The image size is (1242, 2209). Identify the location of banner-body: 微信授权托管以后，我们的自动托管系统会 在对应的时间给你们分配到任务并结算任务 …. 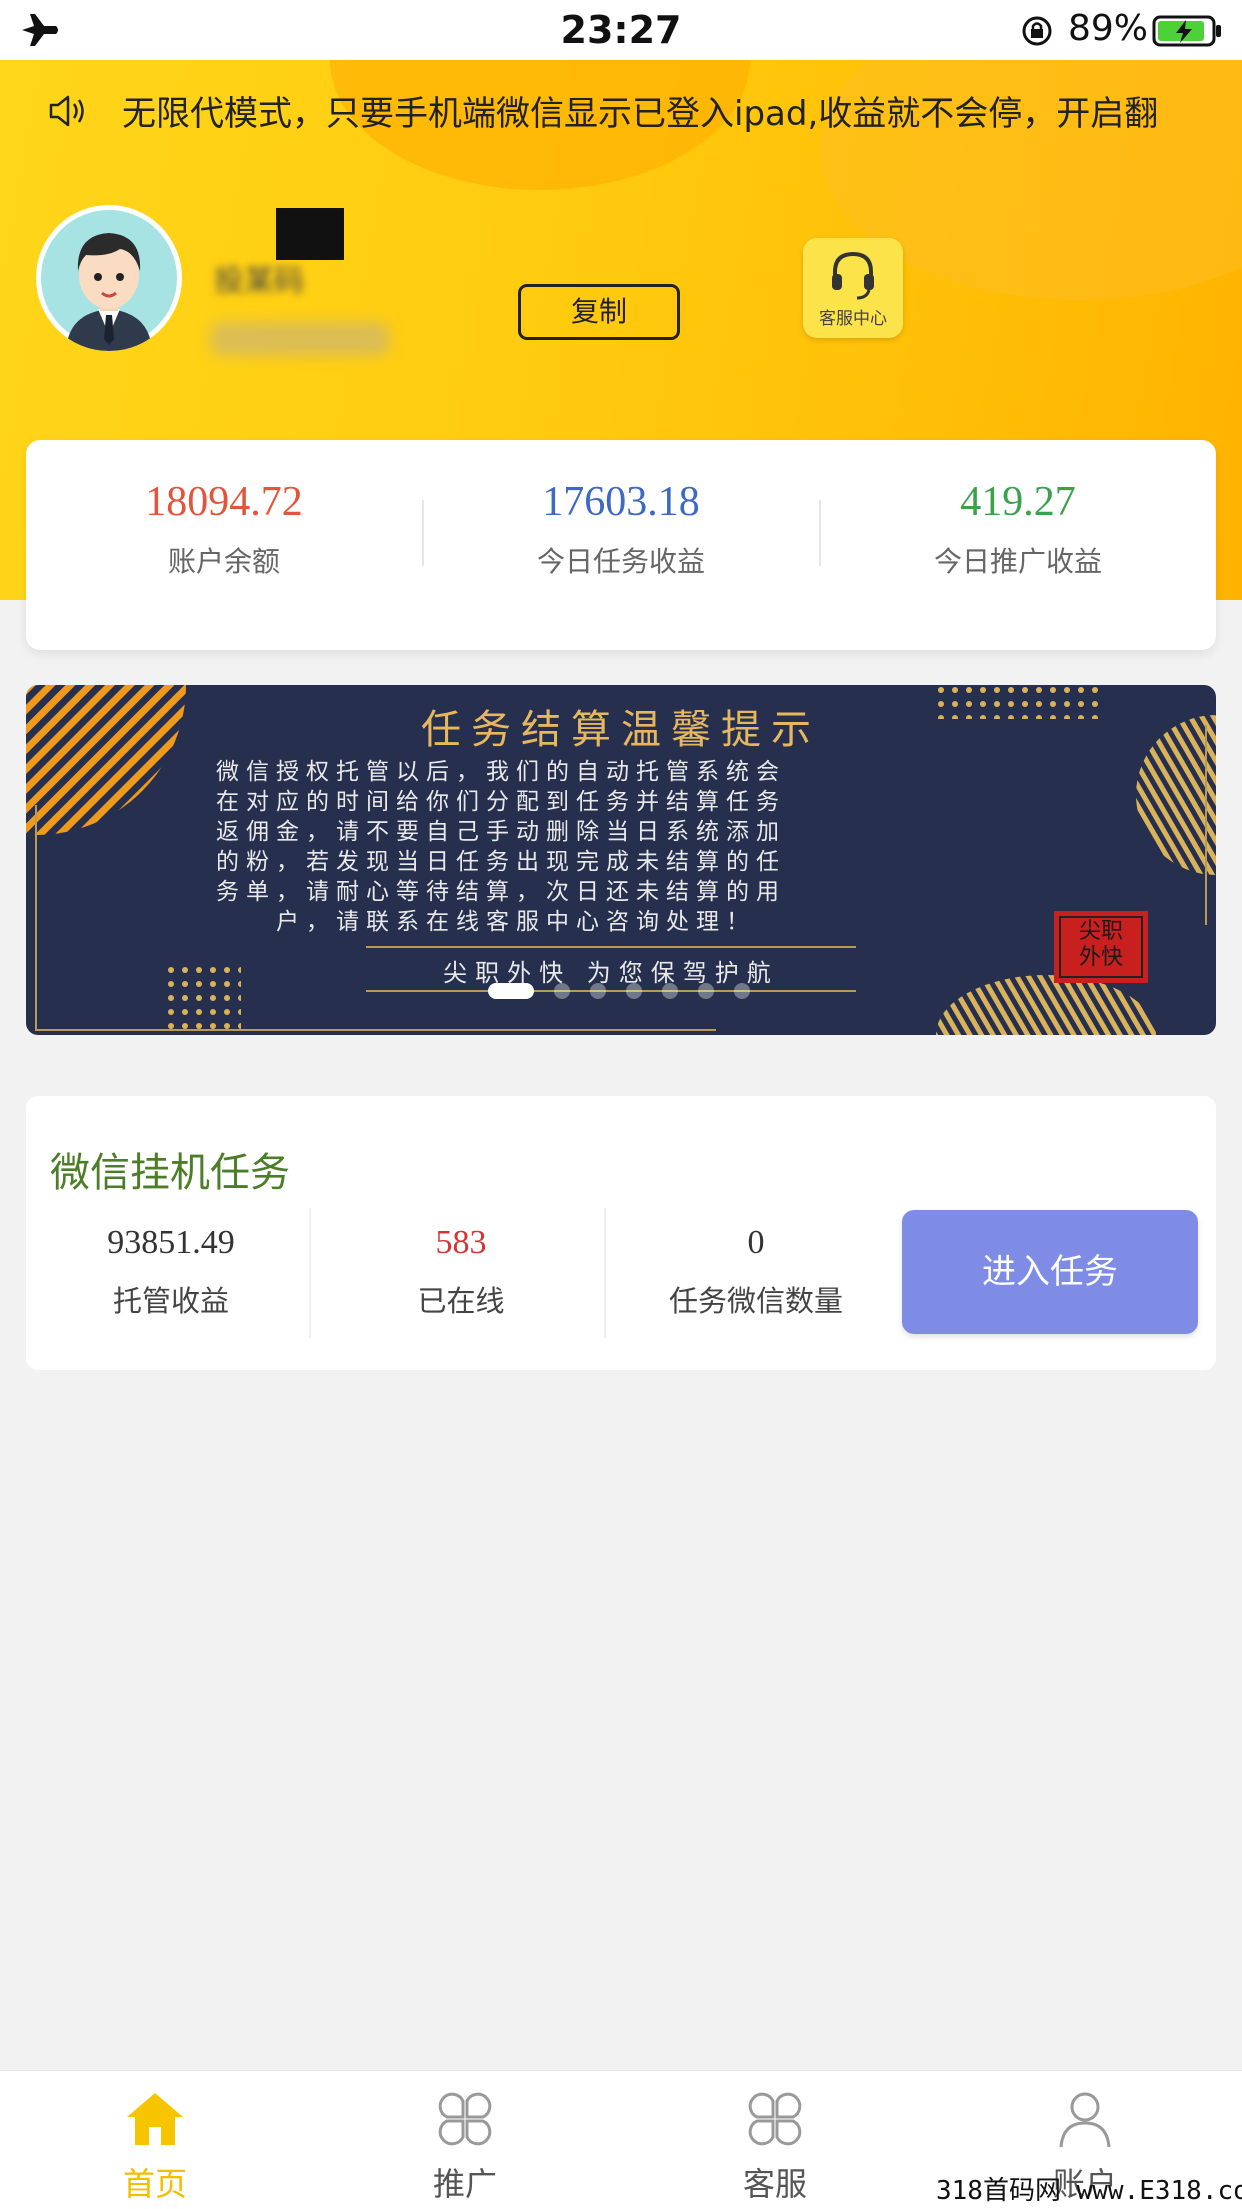
(656, 847).